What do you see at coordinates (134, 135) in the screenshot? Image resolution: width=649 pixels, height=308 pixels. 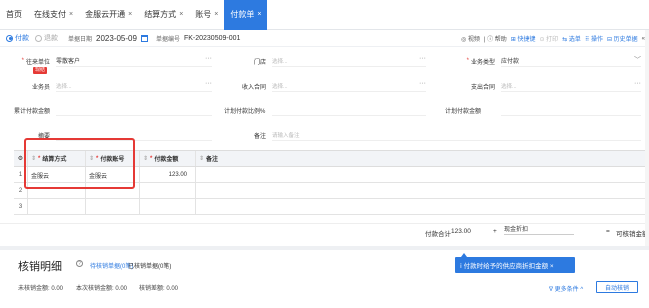 I see `summary-field` at bounding box center [134, 135].